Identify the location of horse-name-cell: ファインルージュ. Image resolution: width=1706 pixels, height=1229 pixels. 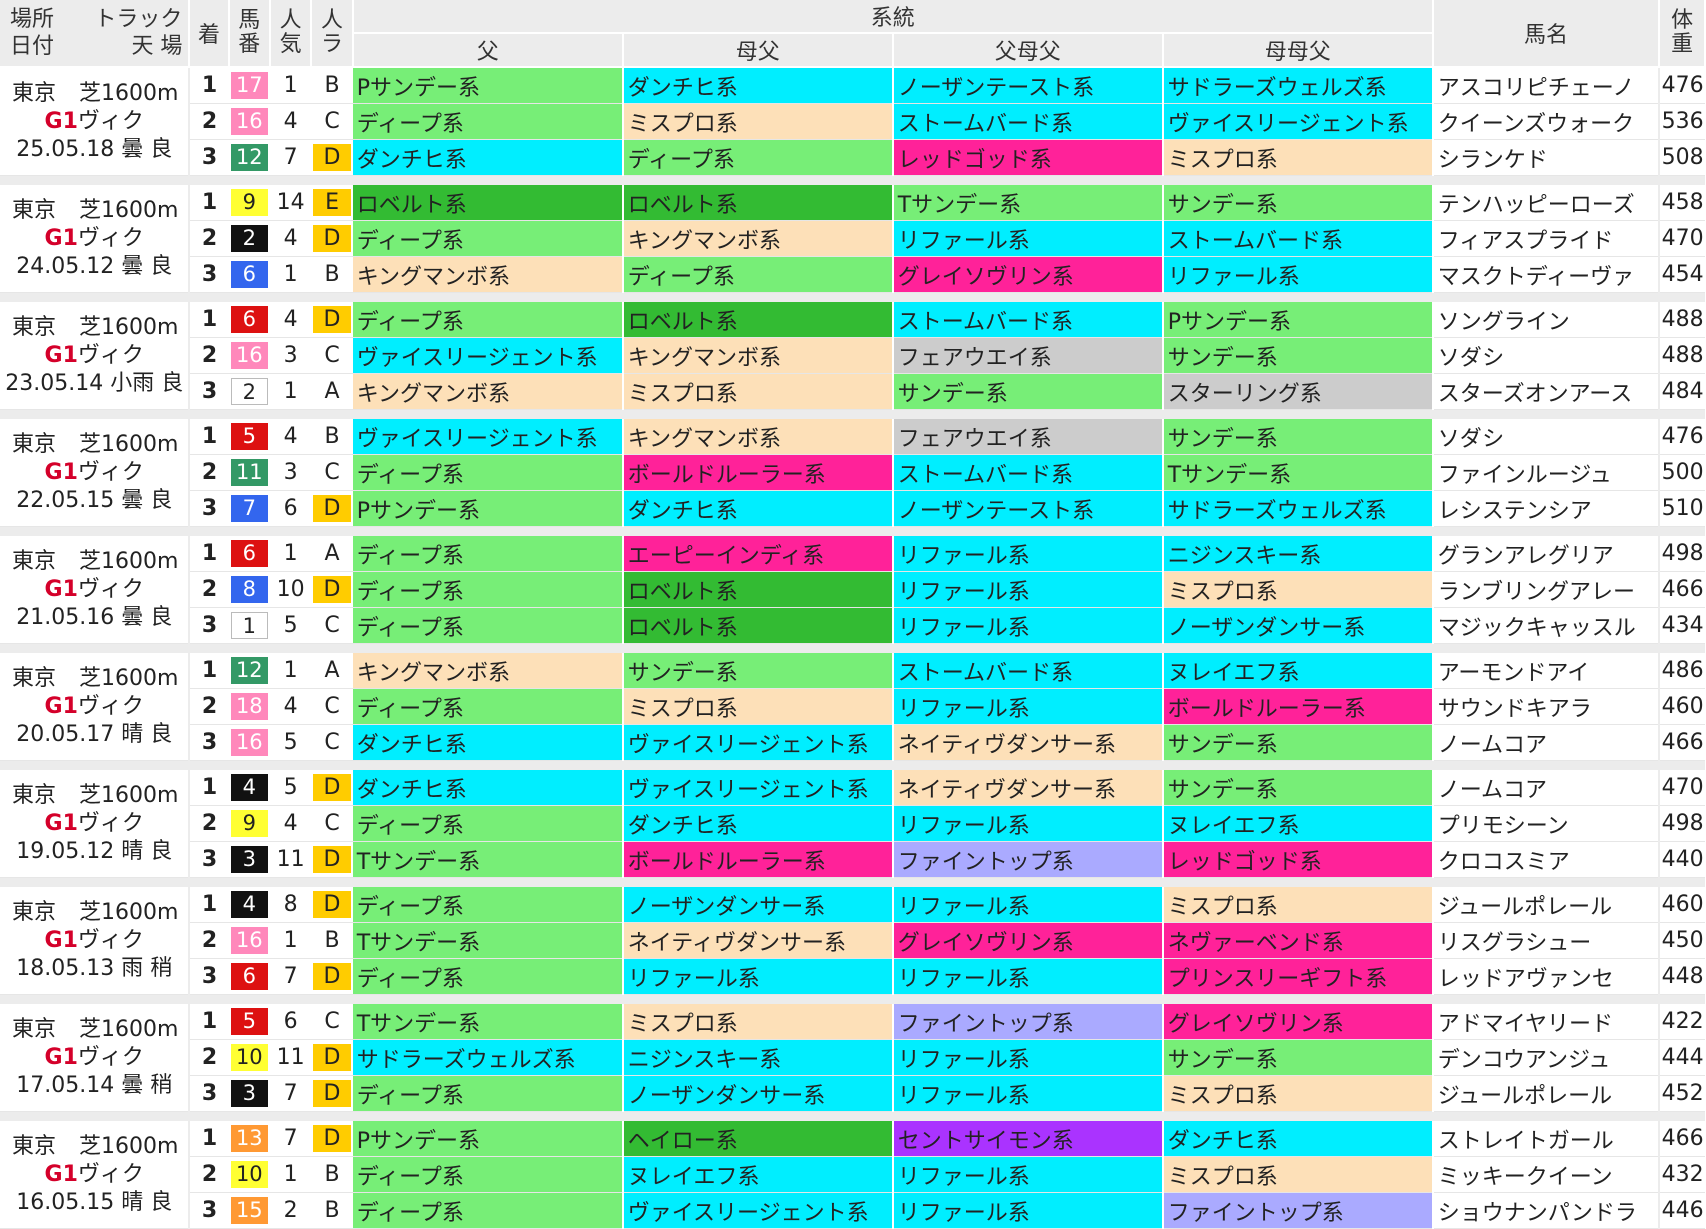
(1546, 472).